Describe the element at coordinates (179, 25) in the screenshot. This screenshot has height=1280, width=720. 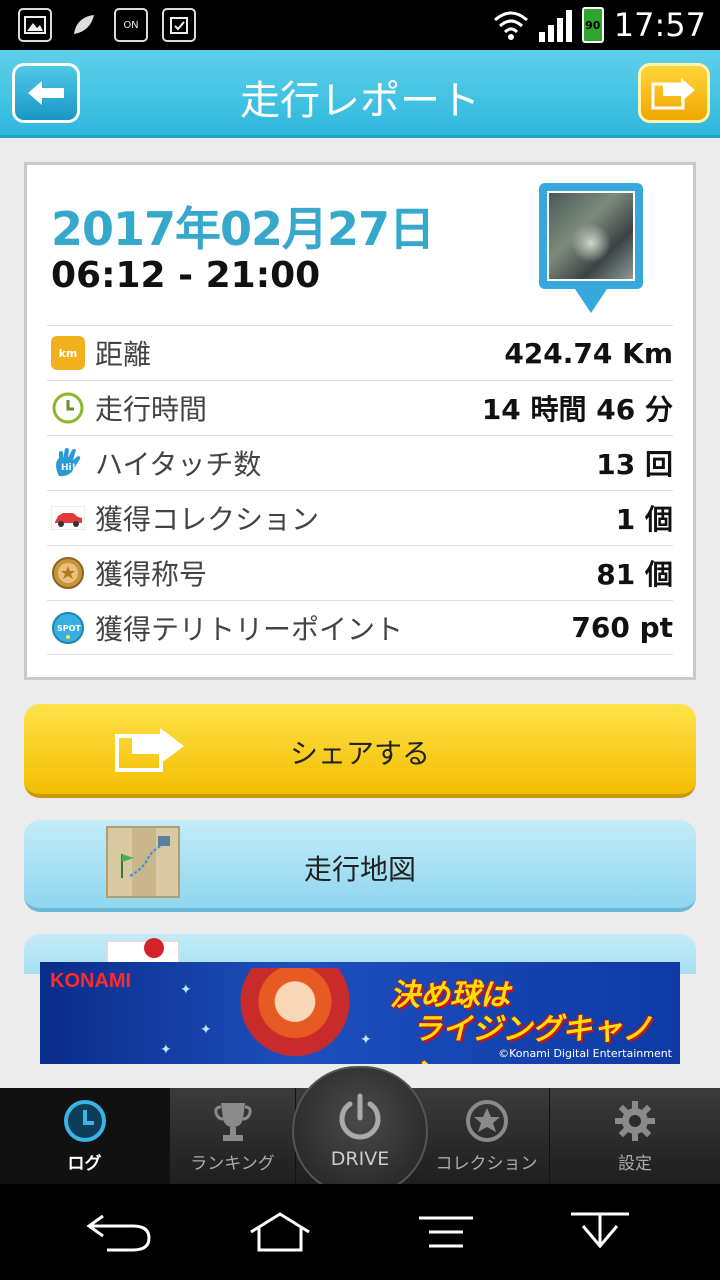
I see `clipboard-icon` at that location.